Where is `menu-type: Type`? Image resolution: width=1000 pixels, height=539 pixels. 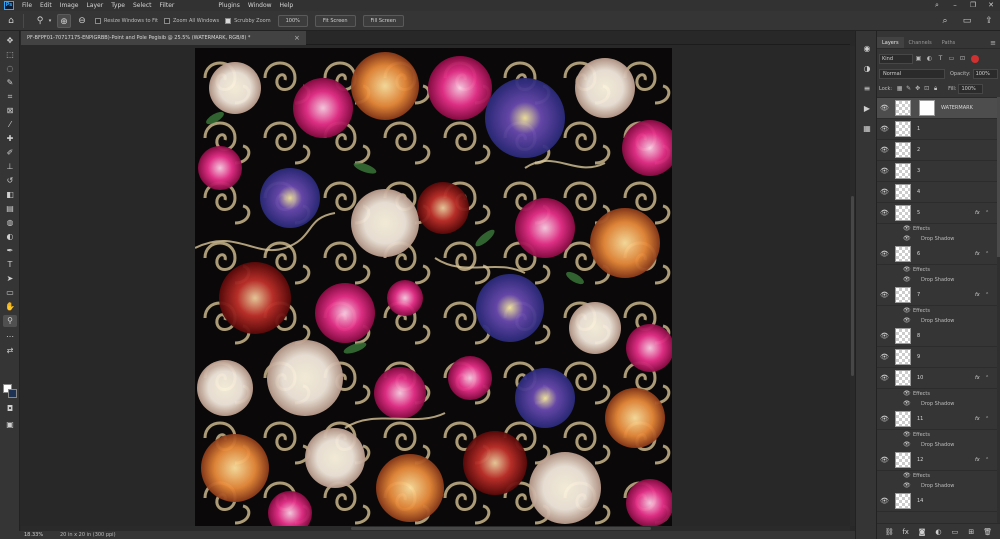
menu-type: Type is located at coordinates (118, 5).